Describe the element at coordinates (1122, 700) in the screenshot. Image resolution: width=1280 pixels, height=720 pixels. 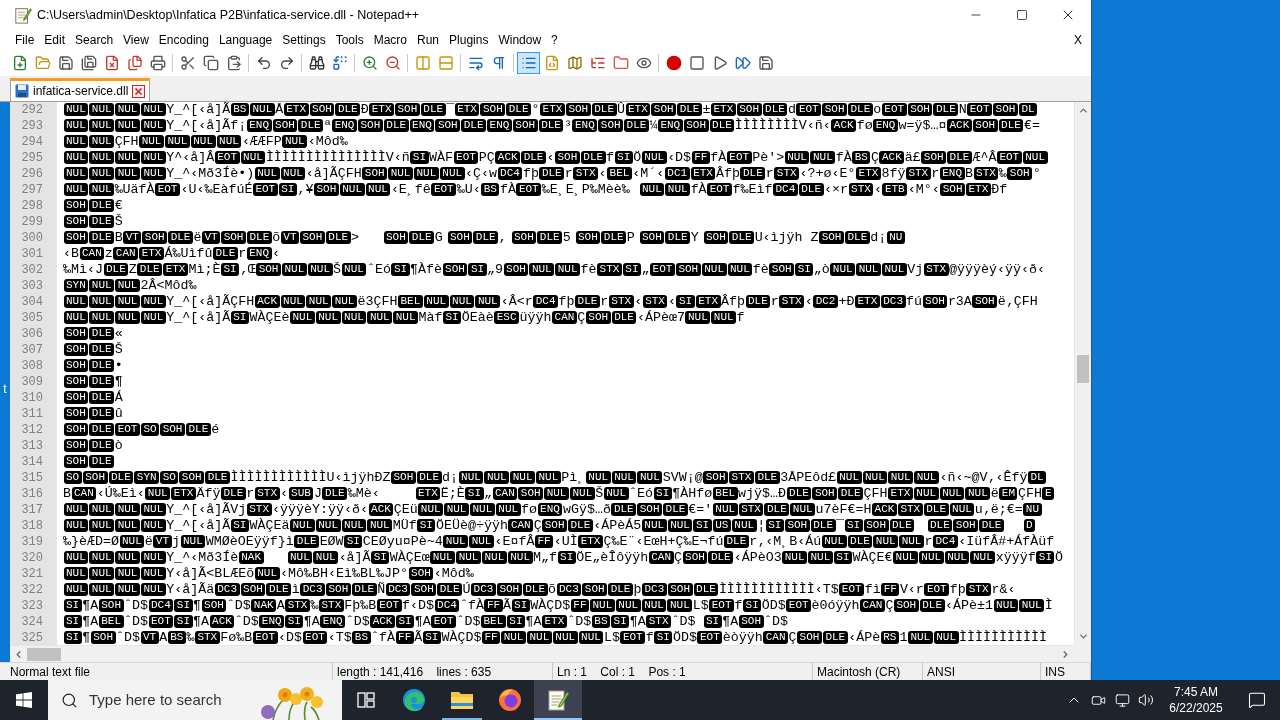
I see `monitor-icon` at that location.